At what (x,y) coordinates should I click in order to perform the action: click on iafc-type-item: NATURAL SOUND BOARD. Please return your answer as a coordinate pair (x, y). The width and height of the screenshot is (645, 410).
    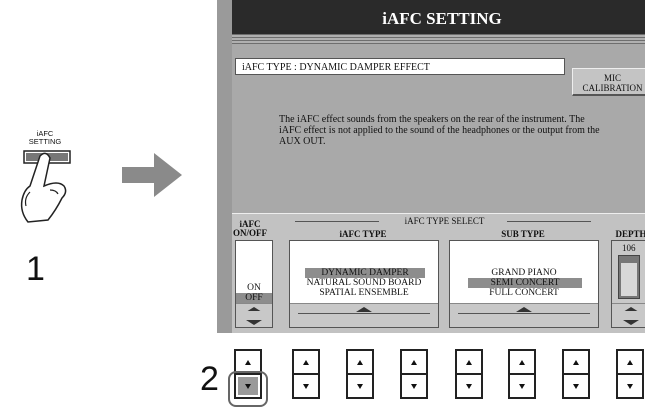
    Looking at the image, I should click on (364, 283).